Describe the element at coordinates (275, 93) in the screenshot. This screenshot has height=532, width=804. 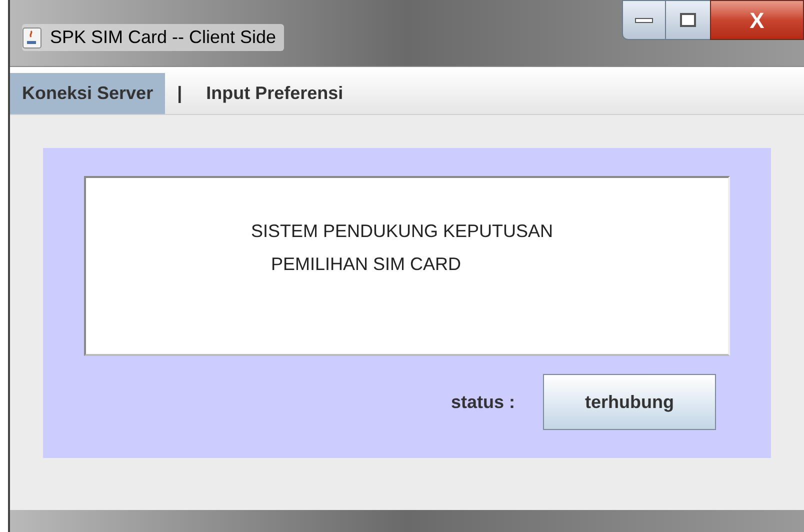
I see `menu-item: Input Preferensi` at that location.